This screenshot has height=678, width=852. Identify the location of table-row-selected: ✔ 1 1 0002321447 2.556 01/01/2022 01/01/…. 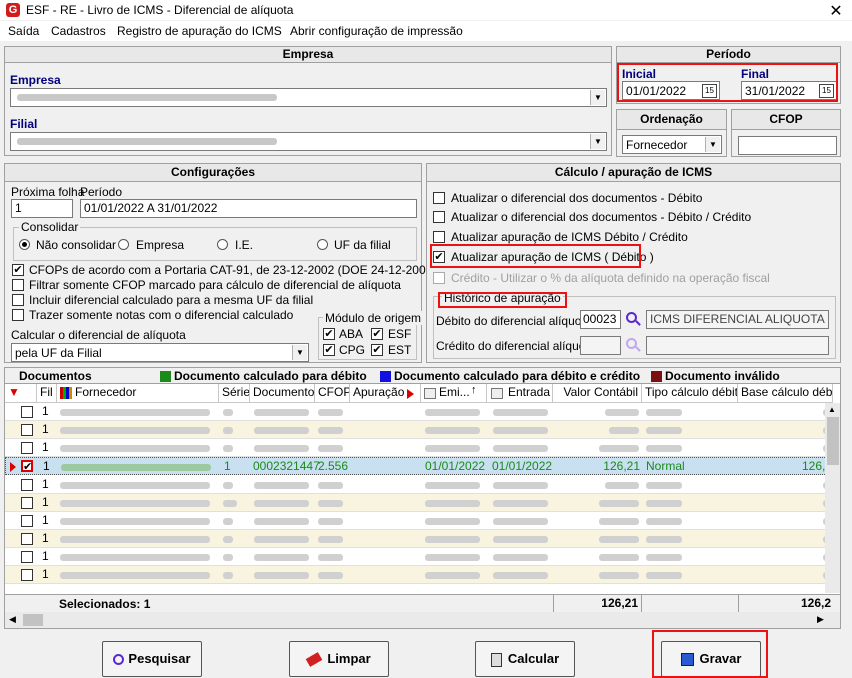
(419, 466).